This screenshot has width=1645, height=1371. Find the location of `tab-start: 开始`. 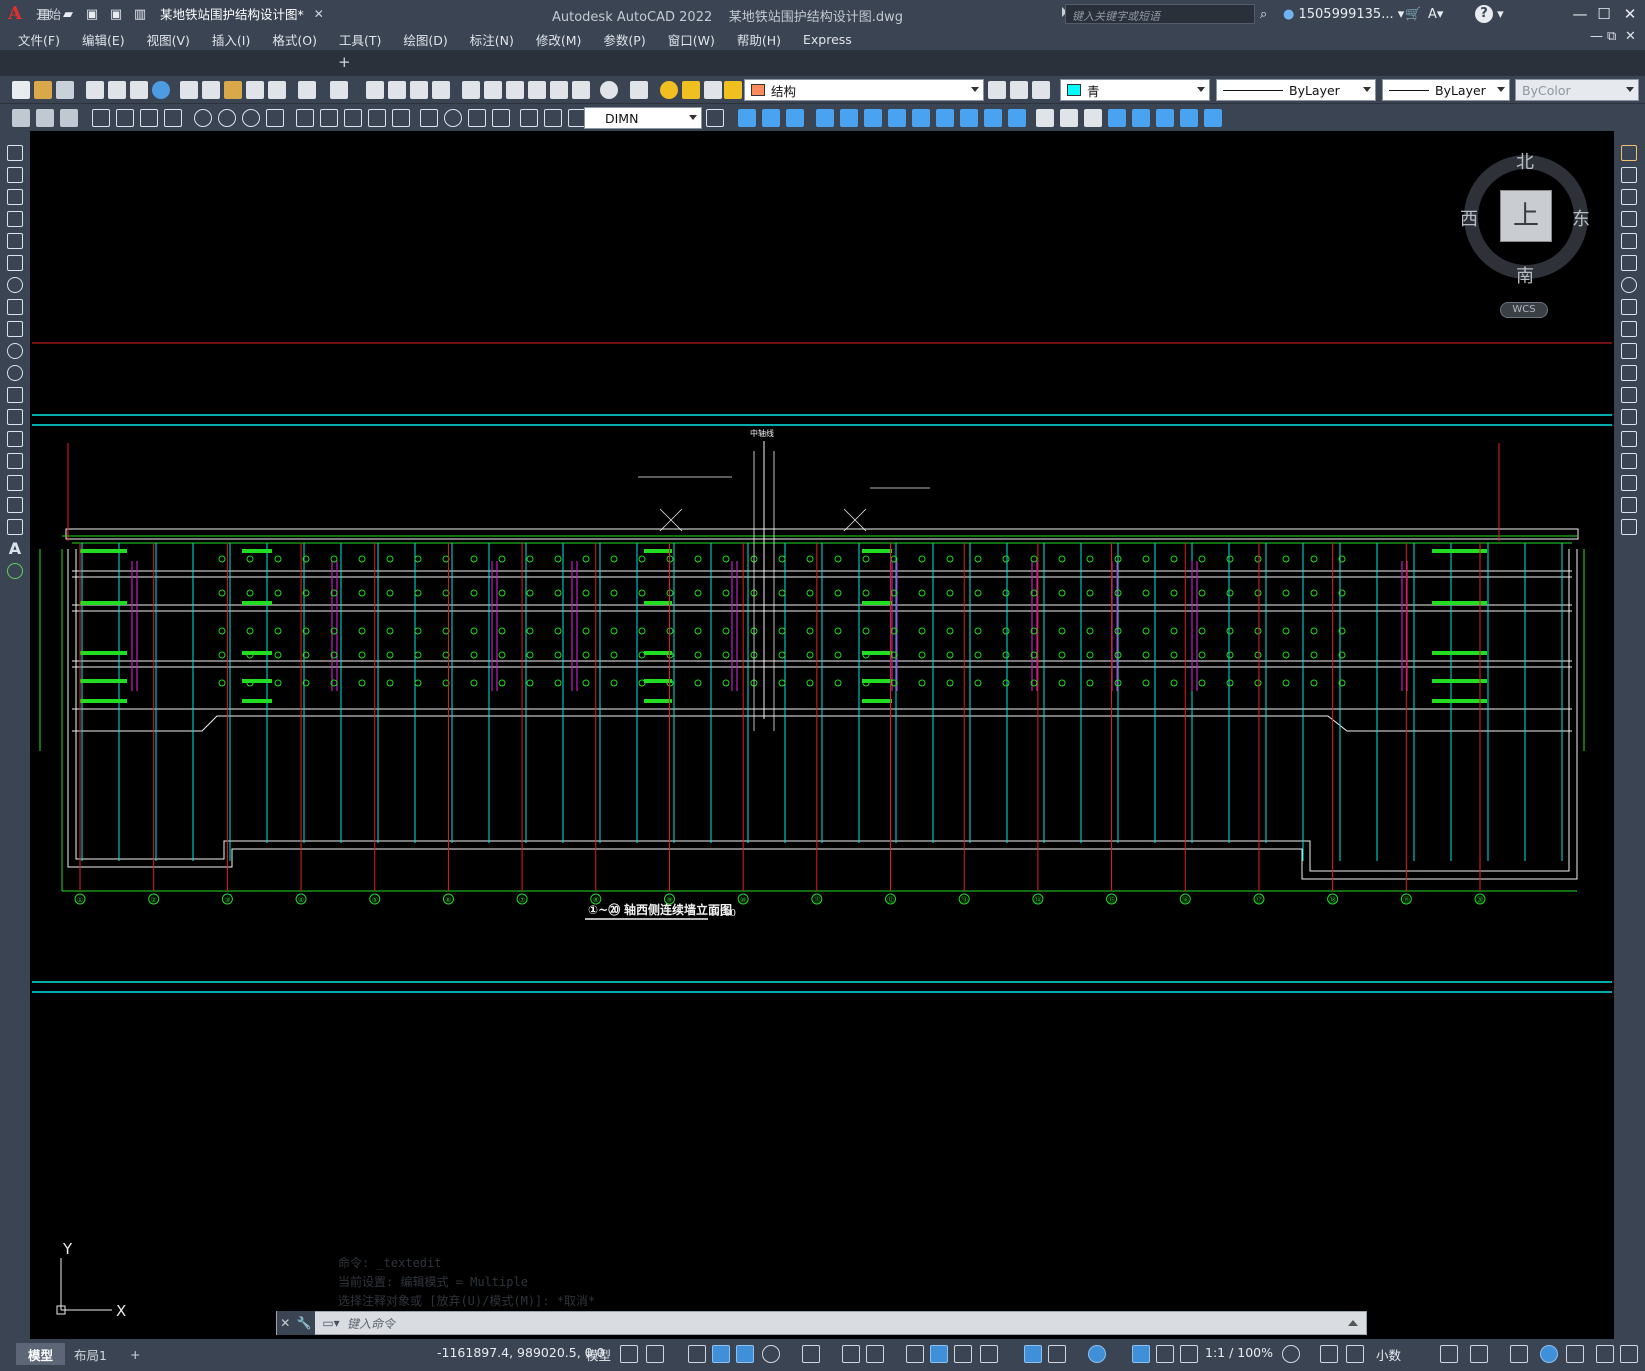

tab-start: 开始 is located at coordinates (48, 13).